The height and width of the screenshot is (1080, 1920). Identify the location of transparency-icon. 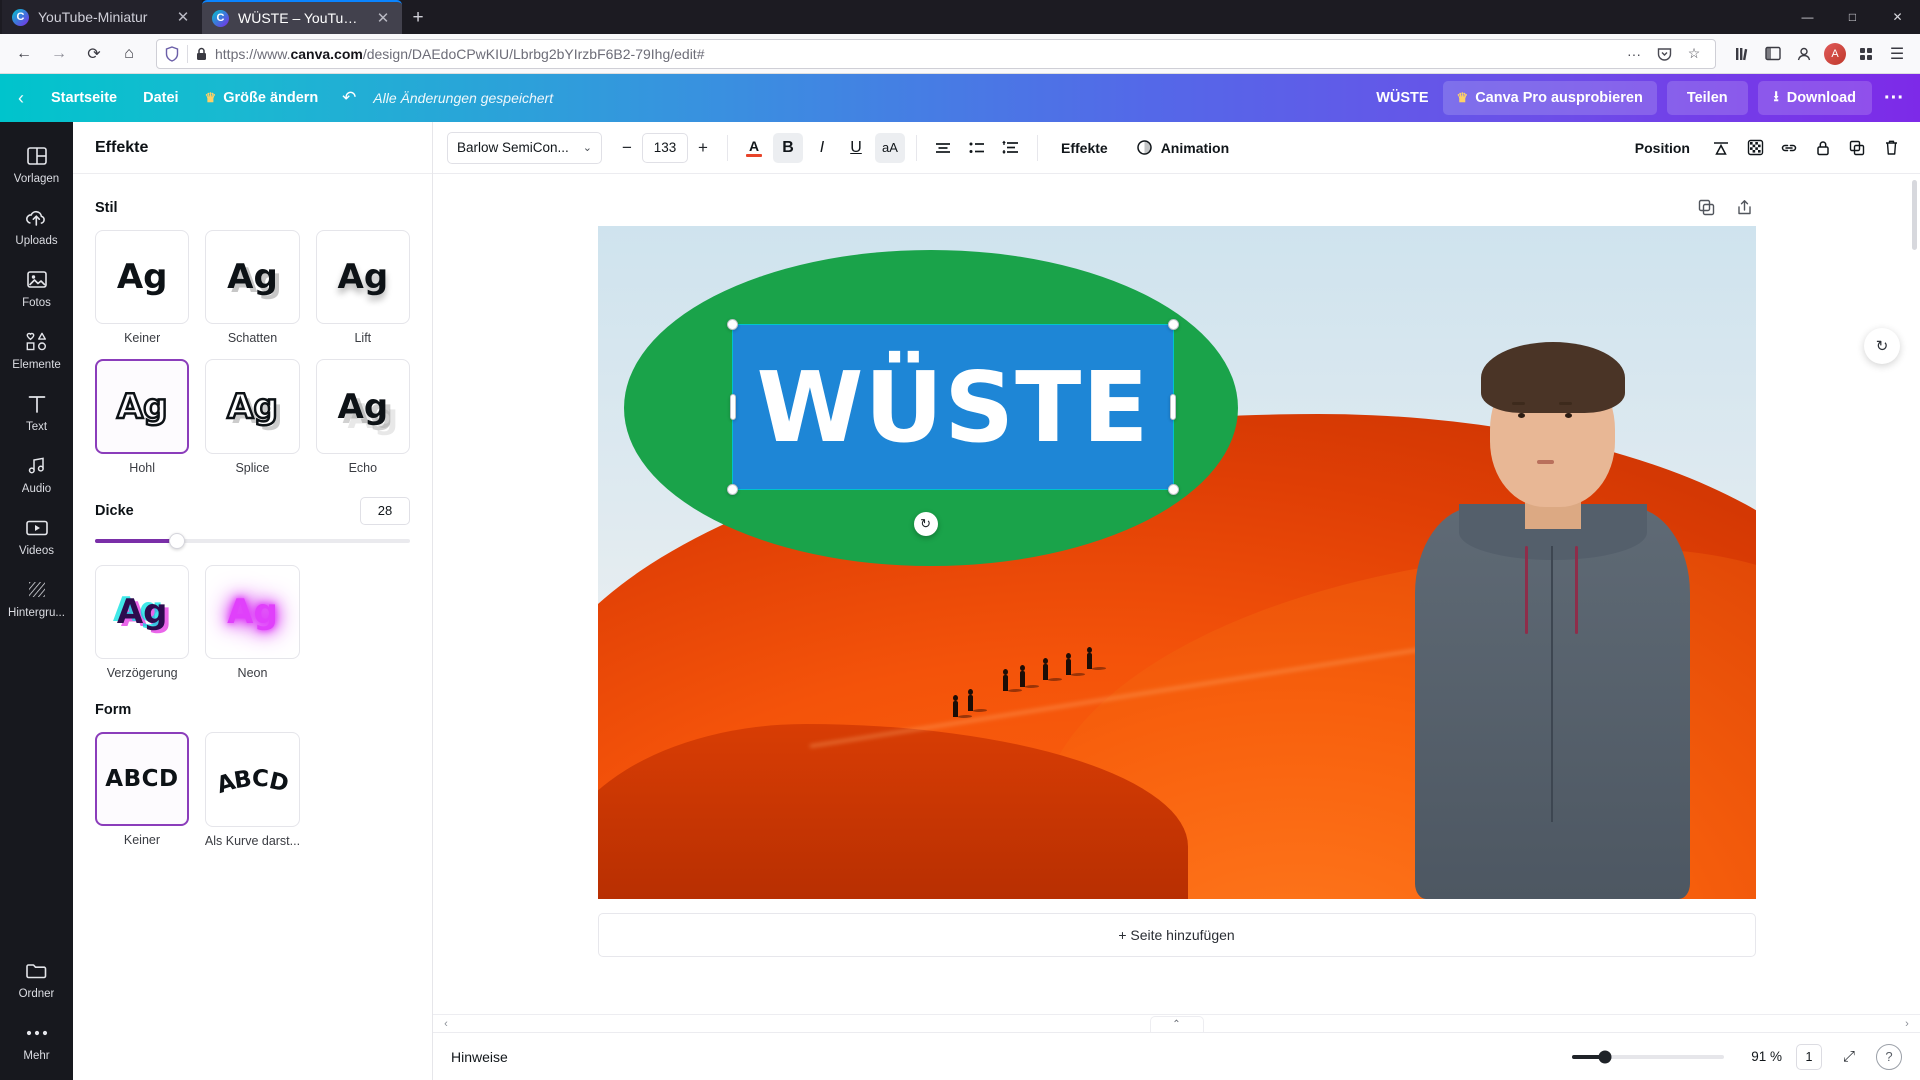
(1721, 148).